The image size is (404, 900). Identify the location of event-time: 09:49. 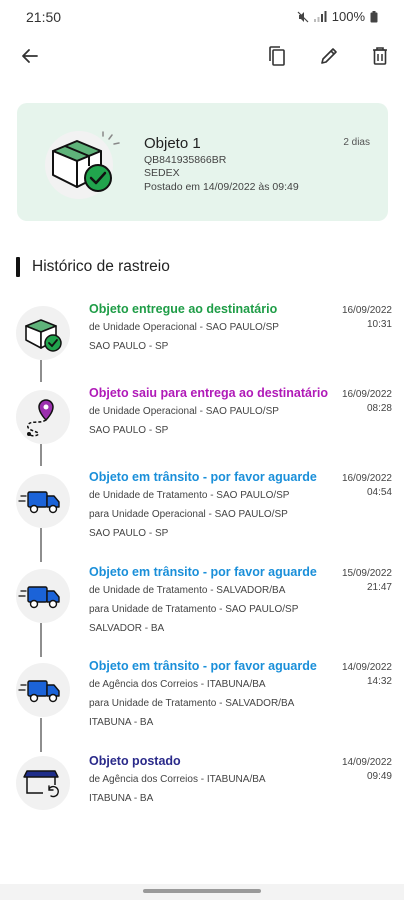
(379, 776).